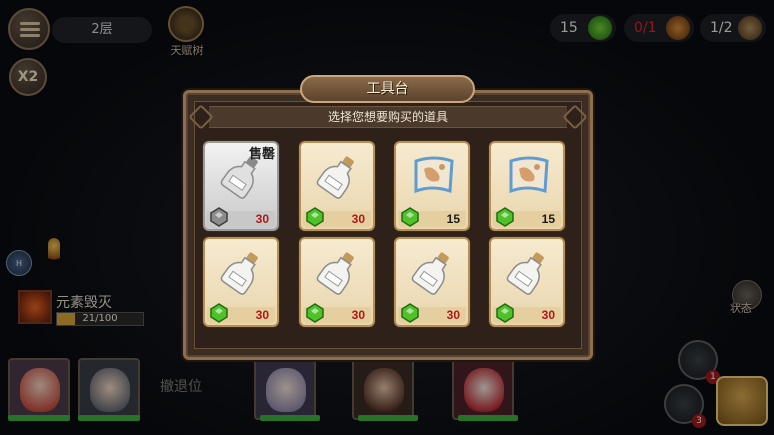 The height and width of the screenshot is (435, 774). Describe the element at coordinates (241, 186) in the screenshot. I see `shop-item-card: 30 售罄` at that location.